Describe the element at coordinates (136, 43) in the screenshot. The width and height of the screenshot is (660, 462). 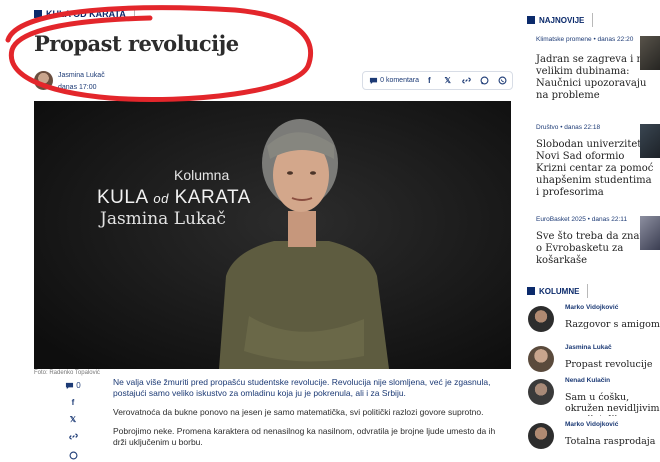
I see `article-title: Propast revolucije` at that location.